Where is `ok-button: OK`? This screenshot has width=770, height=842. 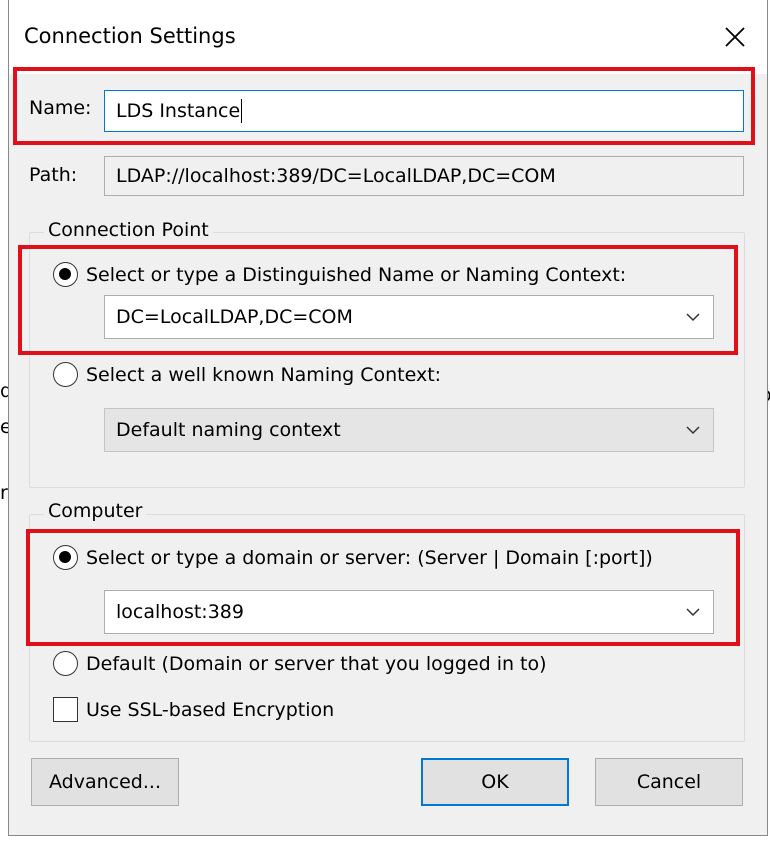
ok-button: OK is located at coordinates (495, 782).